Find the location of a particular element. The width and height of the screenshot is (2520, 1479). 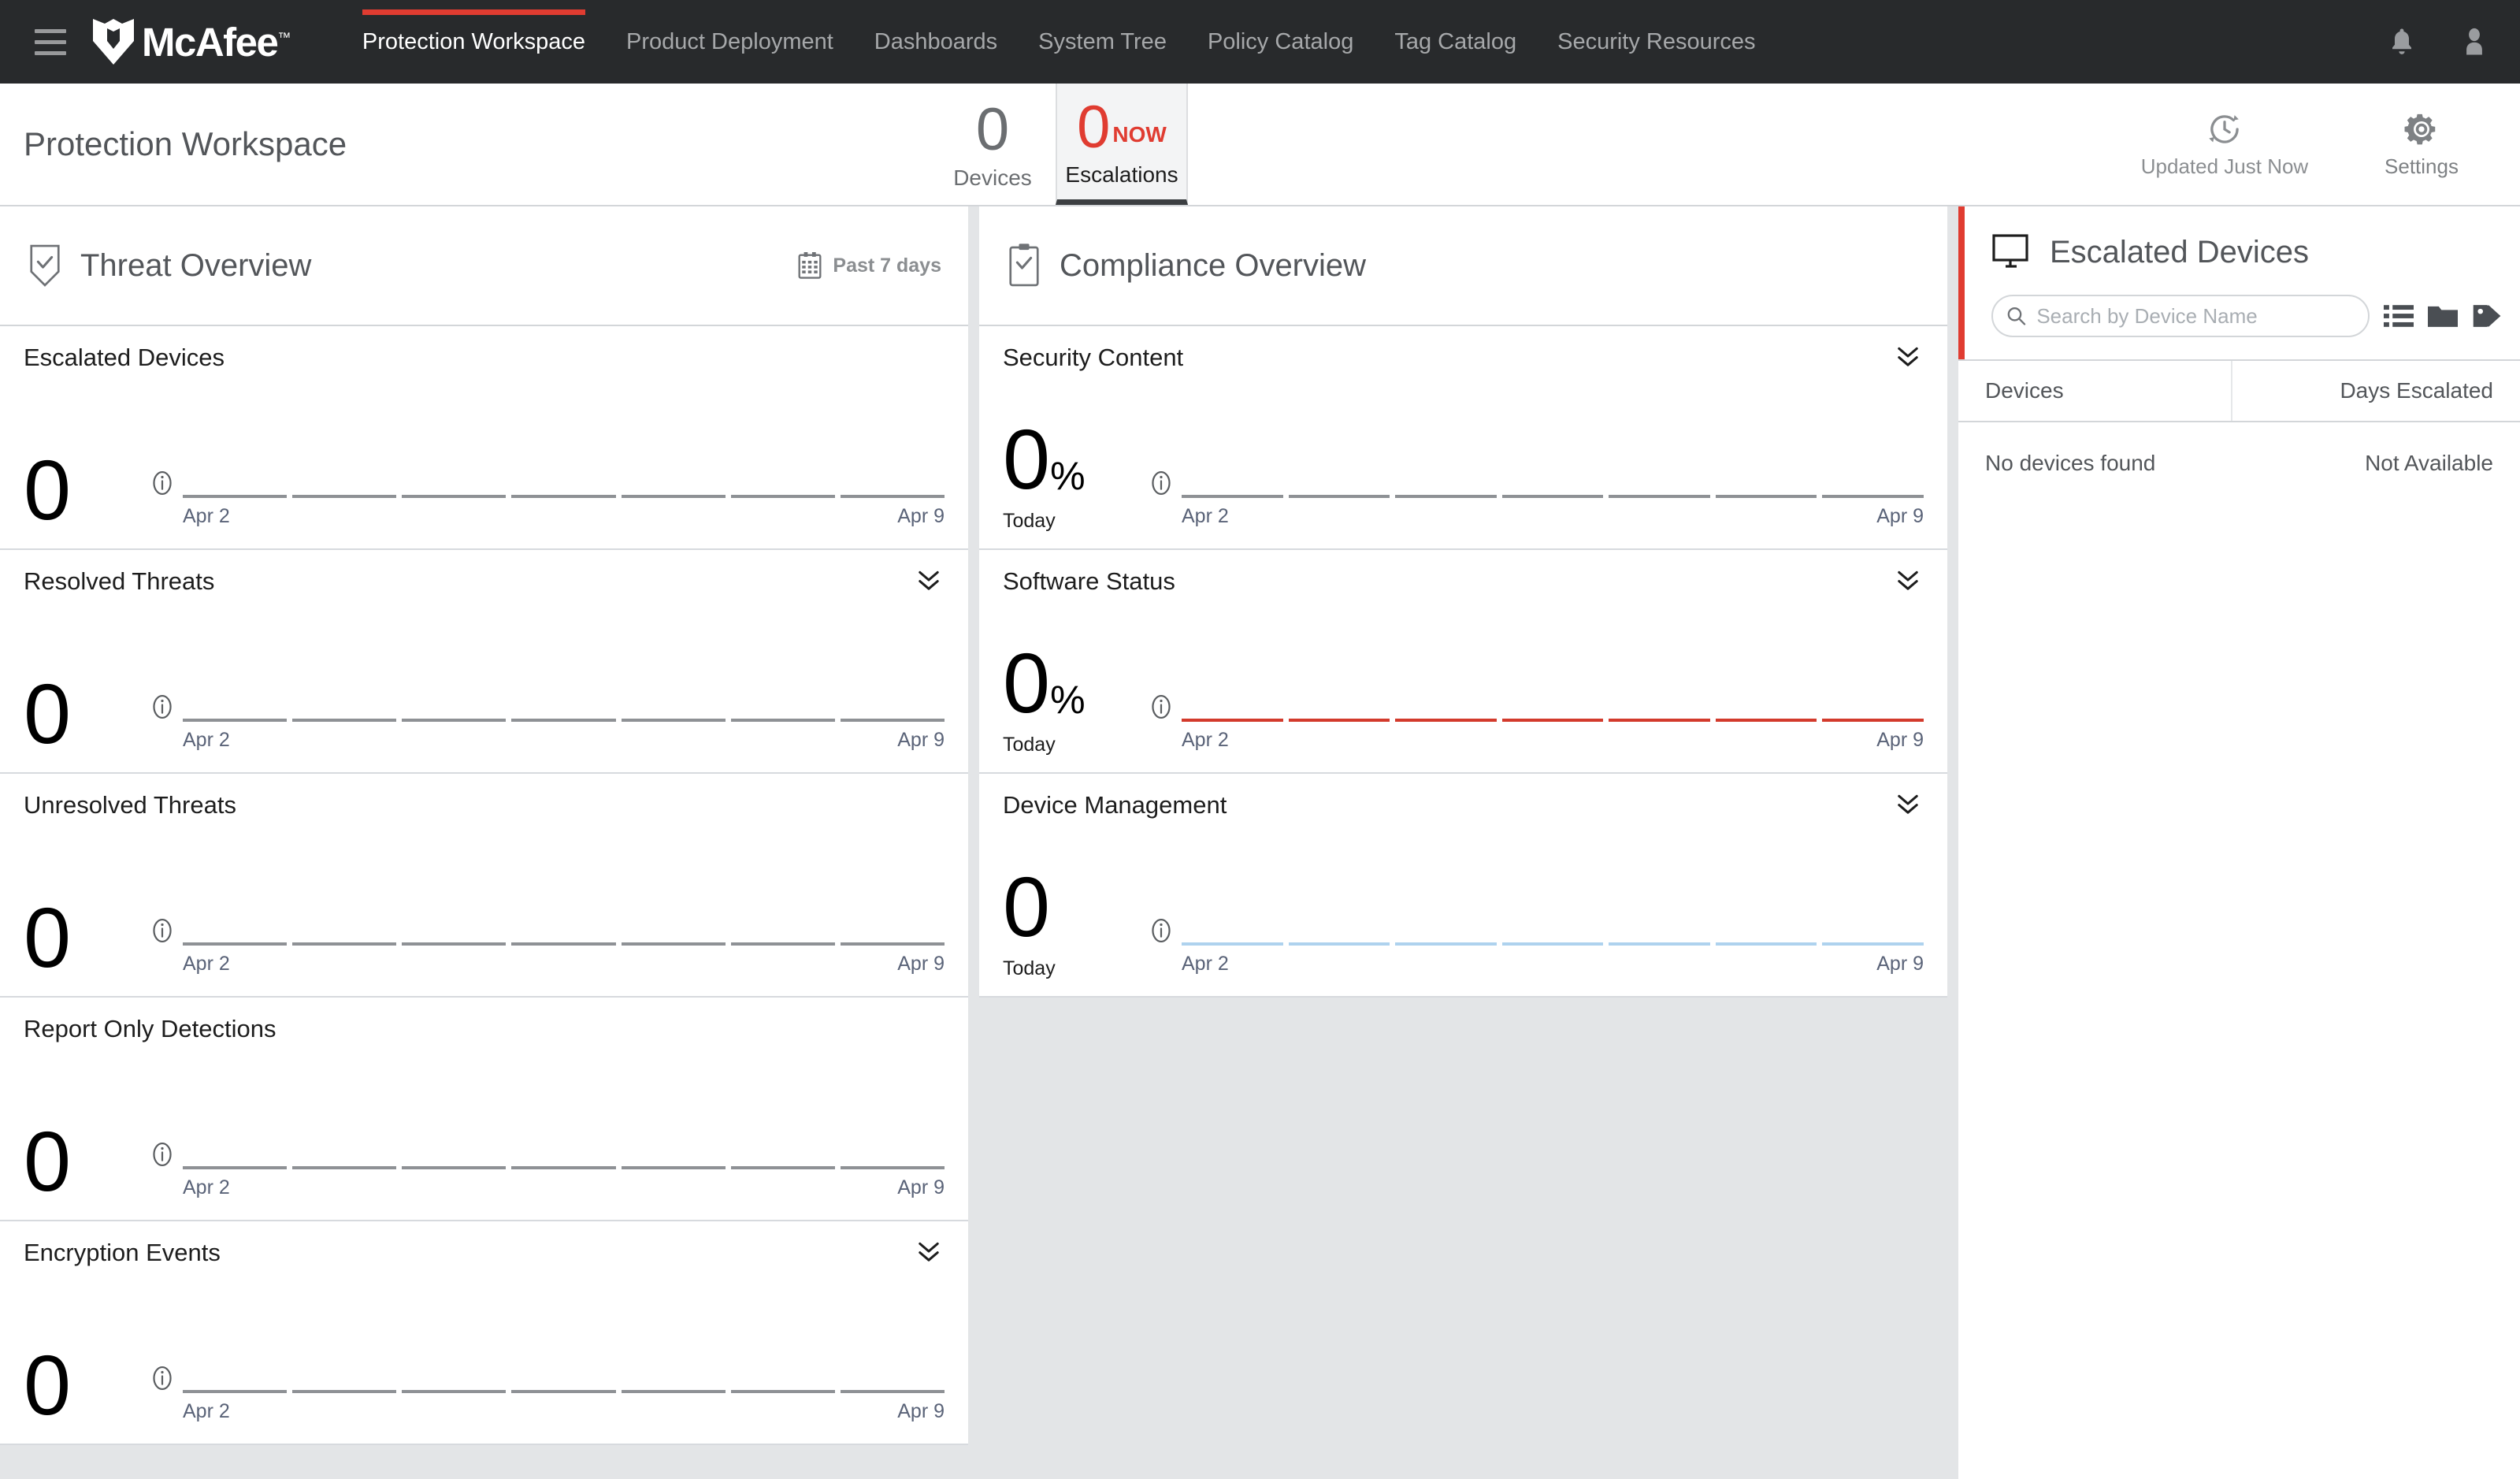

hamburger-menu-icon is located at coordinates (50, 41).